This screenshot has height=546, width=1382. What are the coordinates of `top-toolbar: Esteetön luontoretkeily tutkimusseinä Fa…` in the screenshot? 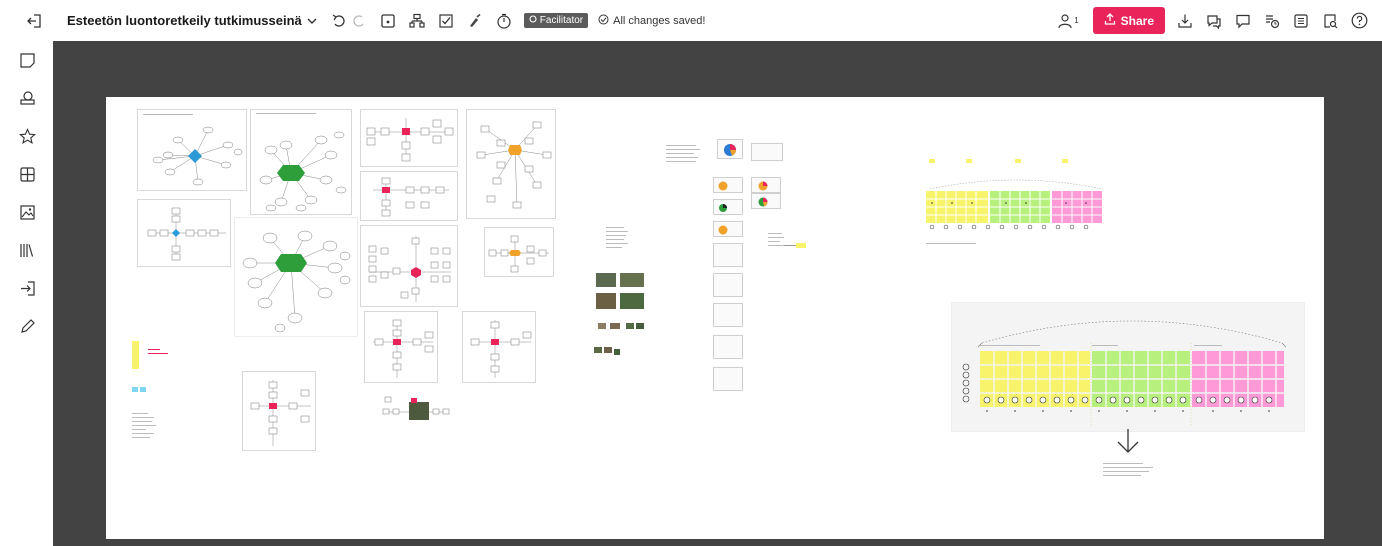 It's located at (691, 20).